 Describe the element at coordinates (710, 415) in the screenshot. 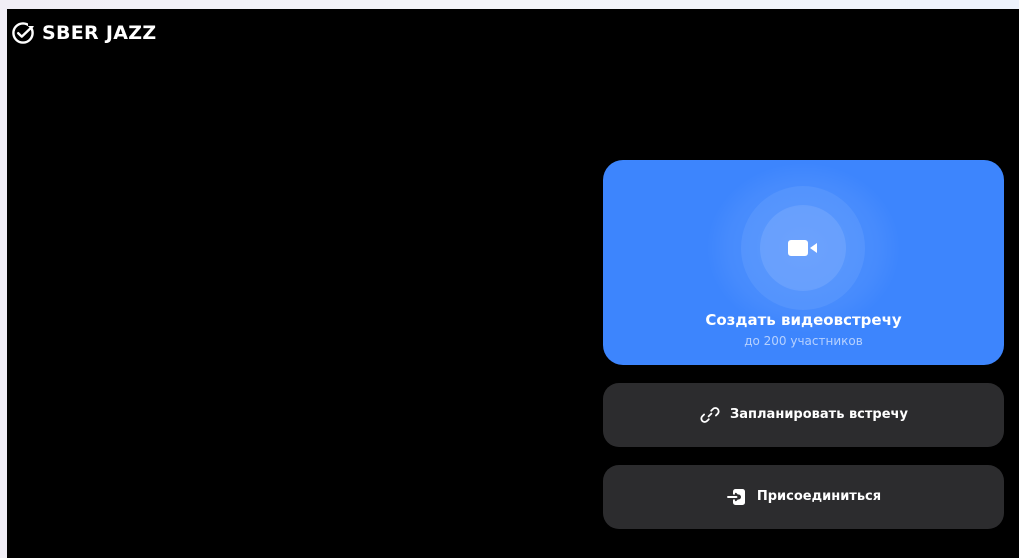

I see `link-icon` at that location.